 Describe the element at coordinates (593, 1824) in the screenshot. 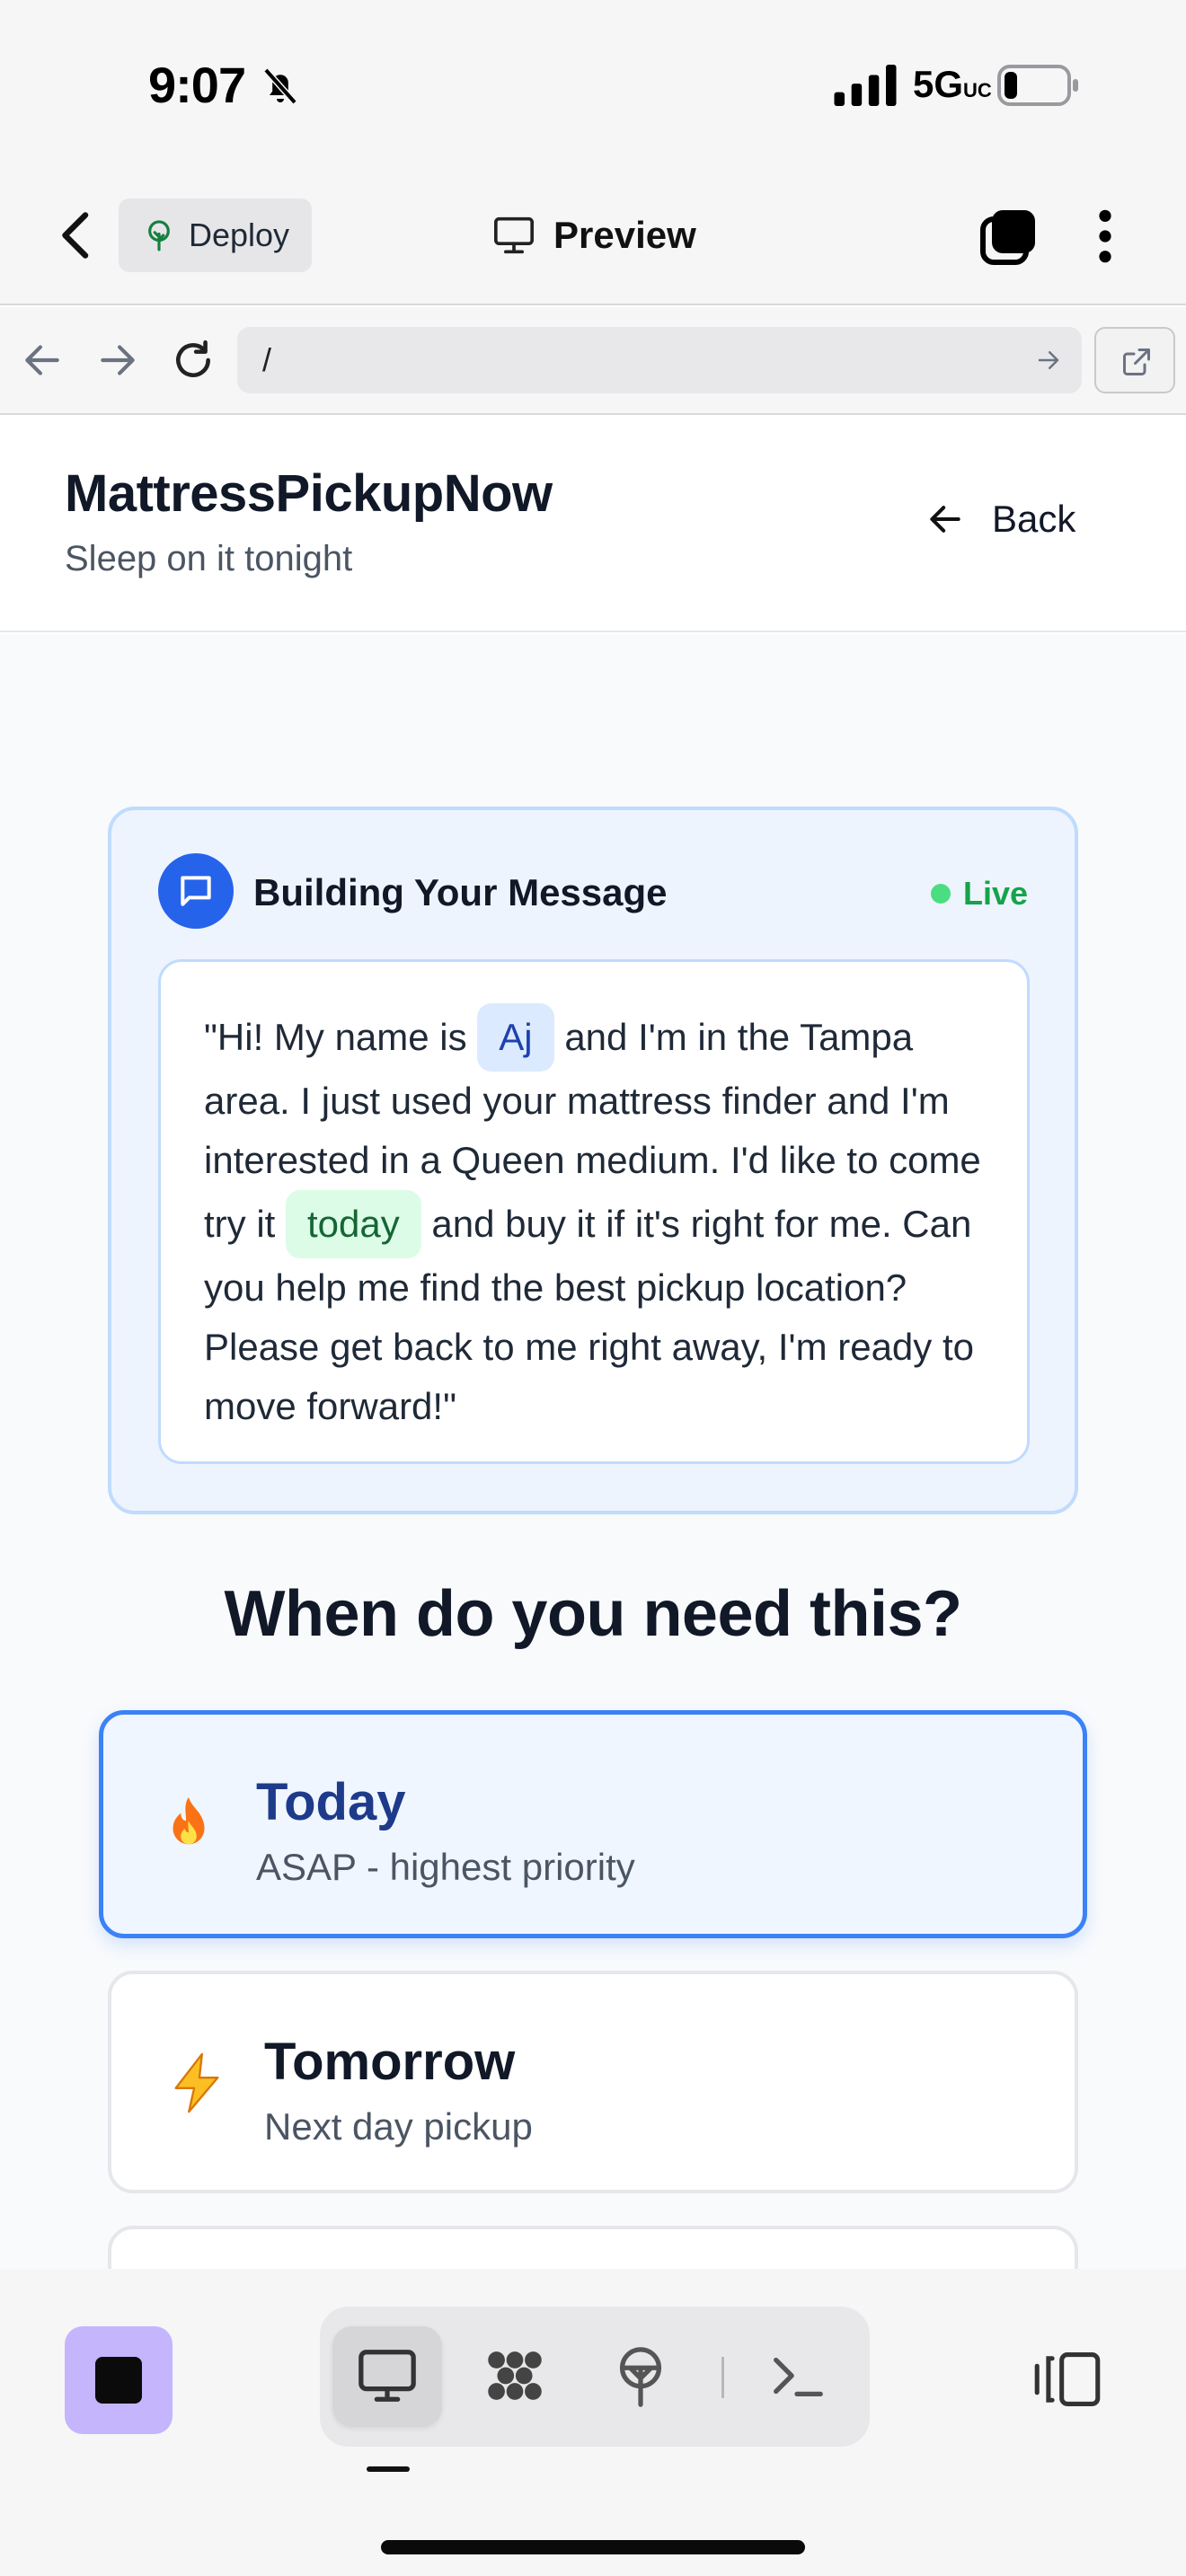

I see `option-today: Today ASAP - highest priority` at that location.